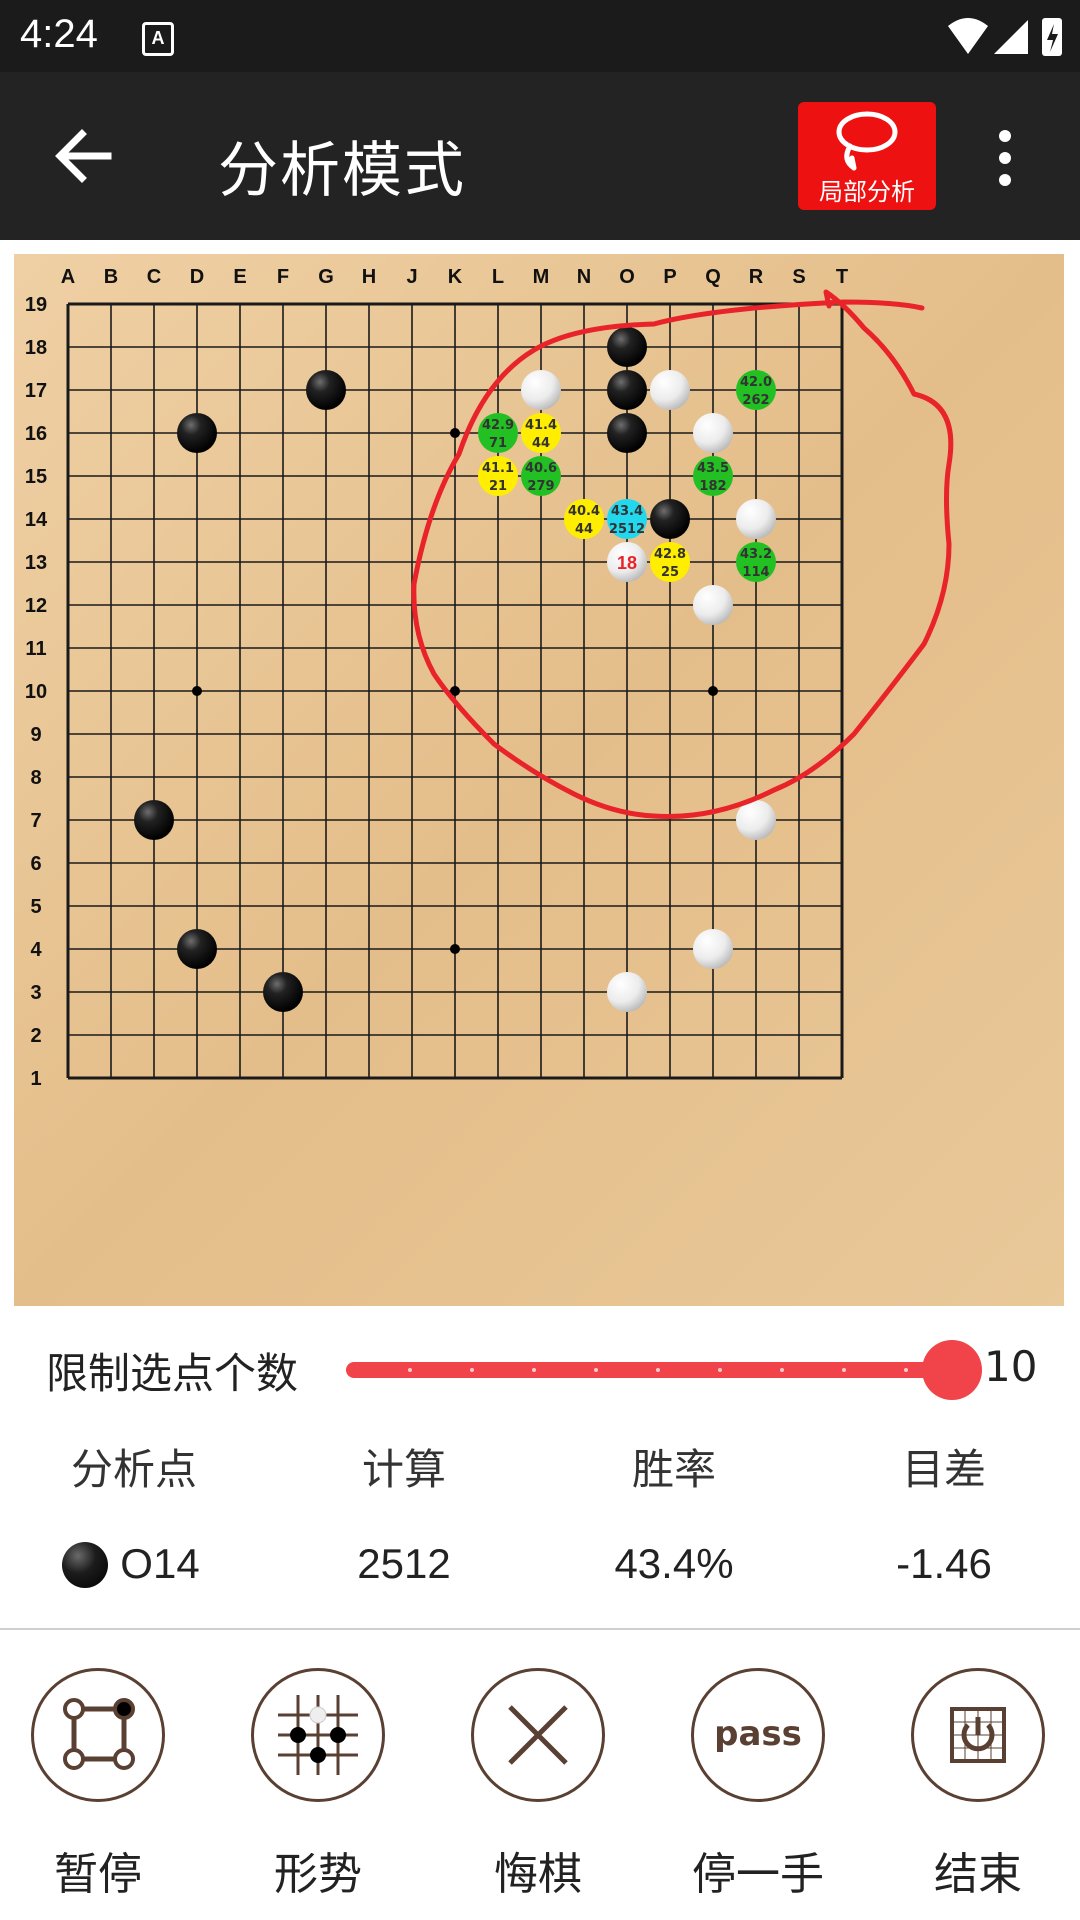 The image size is (1080, 1920). I want to click on candidate-move: 40.6 279, so click(541, 476).